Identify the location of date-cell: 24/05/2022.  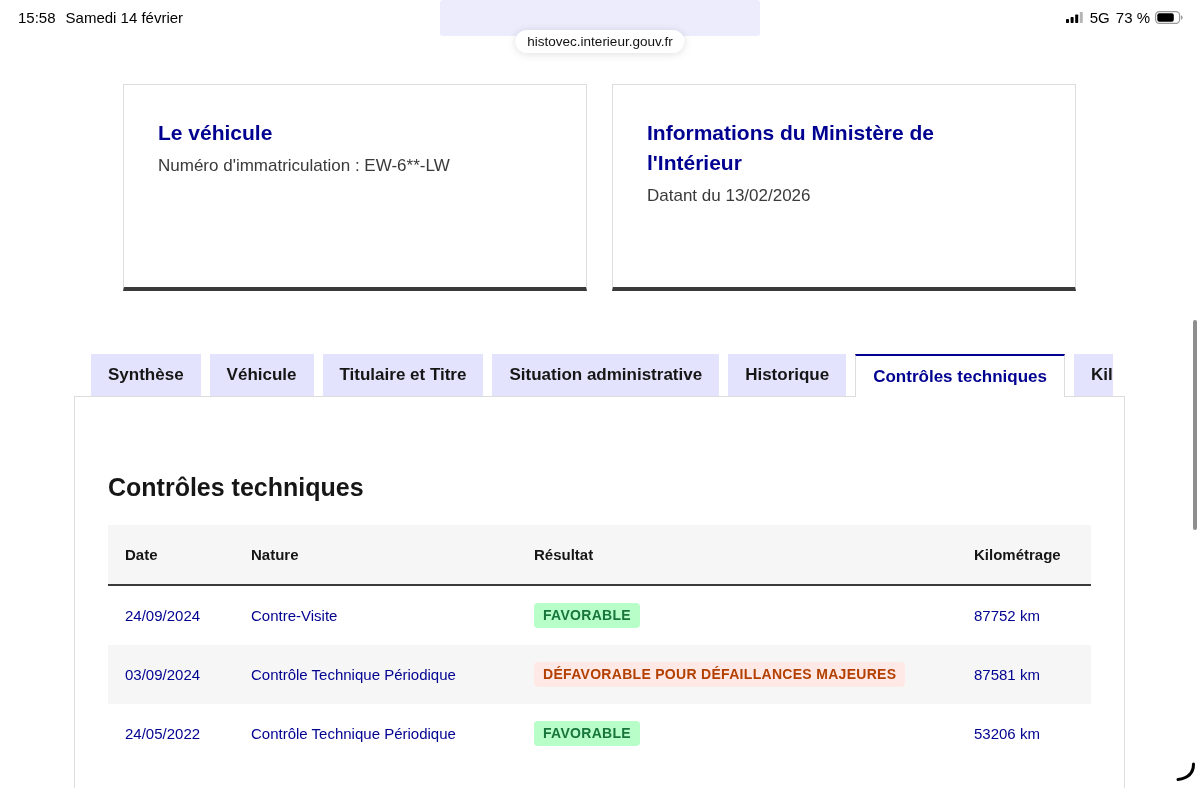
(163, 733).